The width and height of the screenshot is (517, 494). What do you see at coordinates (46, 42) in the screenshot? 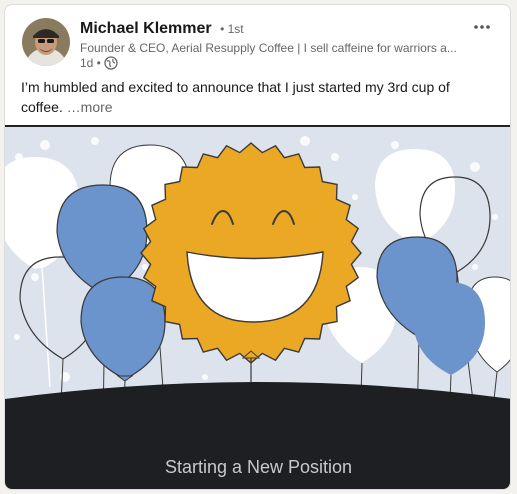
I see `author-avatar` at bounding box center [46, 42].